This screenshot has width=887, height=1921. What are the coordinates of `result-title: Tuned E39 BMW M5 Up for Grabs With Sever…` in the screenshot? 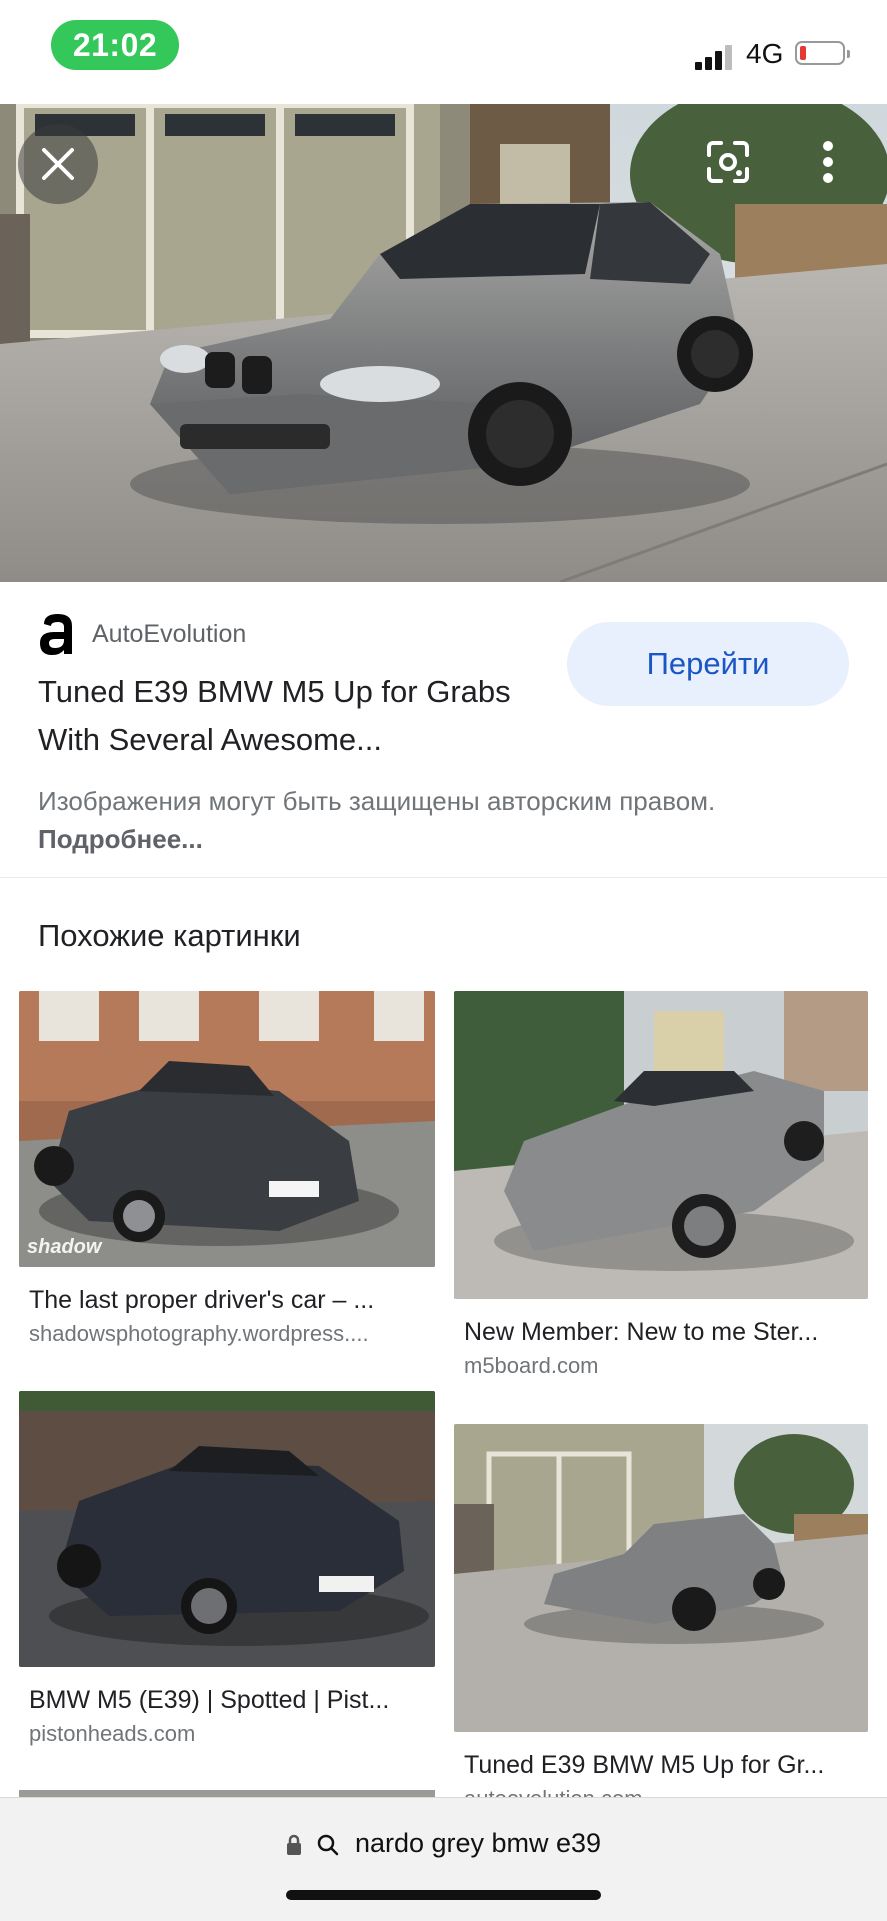 It's located at (298, 716).